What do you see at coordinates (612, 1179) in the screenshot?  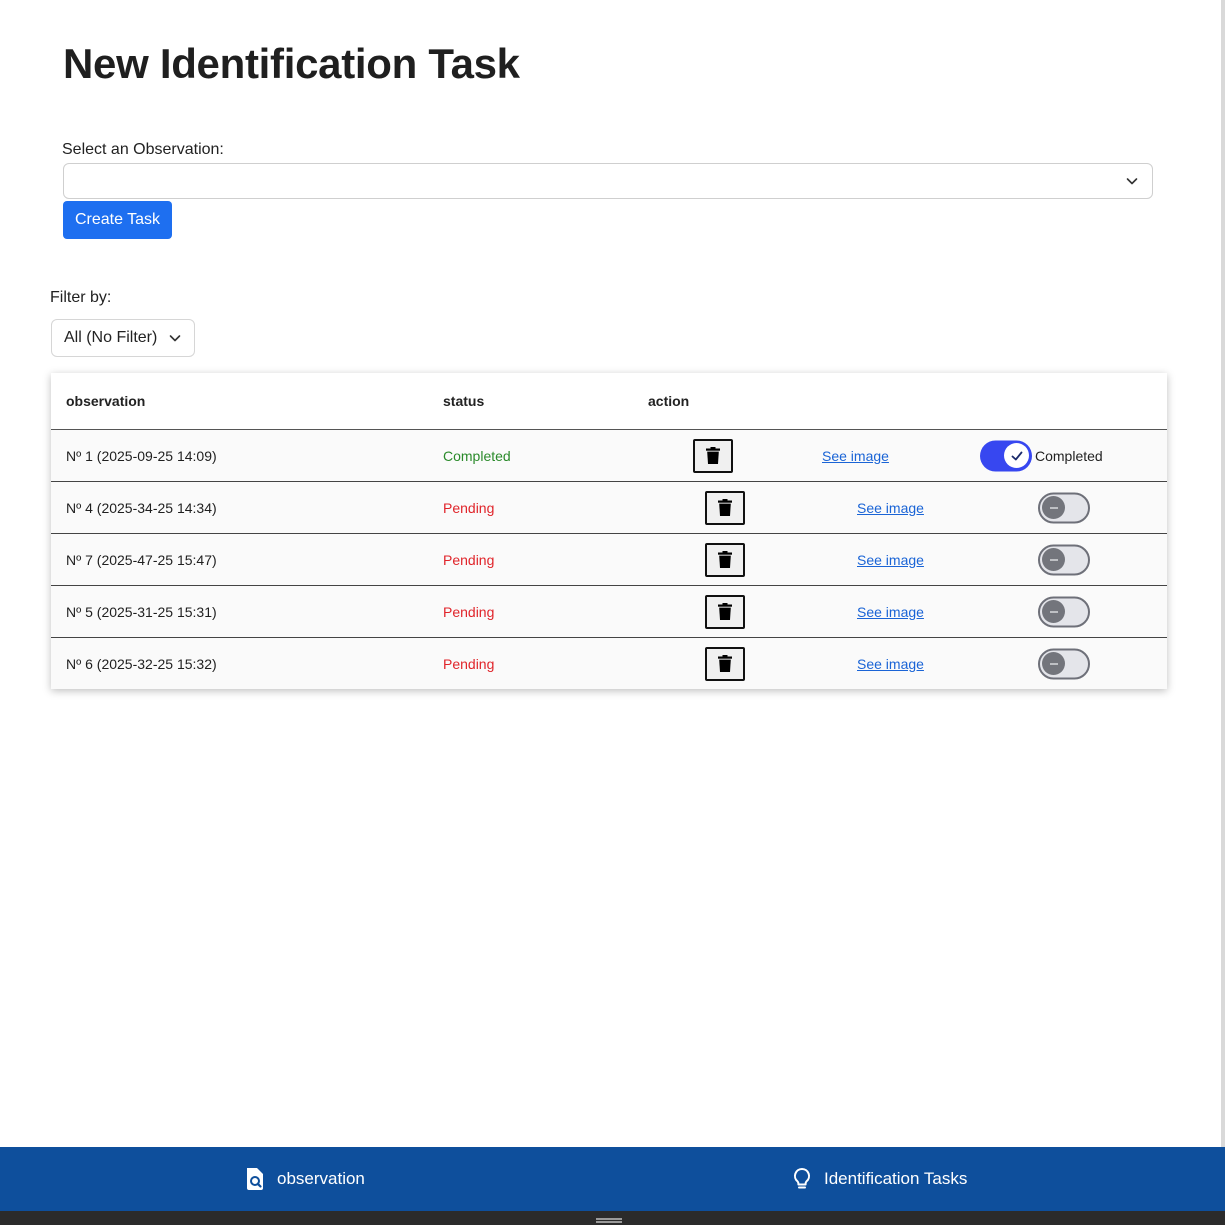 I see `bottom-nav: observation Identification Tasks` at bounding box center [612, 1179].